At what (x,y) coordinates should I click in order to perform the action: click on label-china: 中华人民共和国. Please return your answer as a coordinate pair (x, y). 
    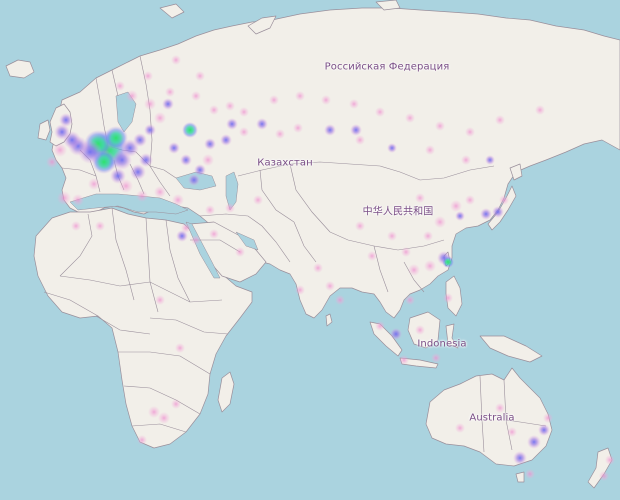
    Looking at the image, I should click on (398, 212).